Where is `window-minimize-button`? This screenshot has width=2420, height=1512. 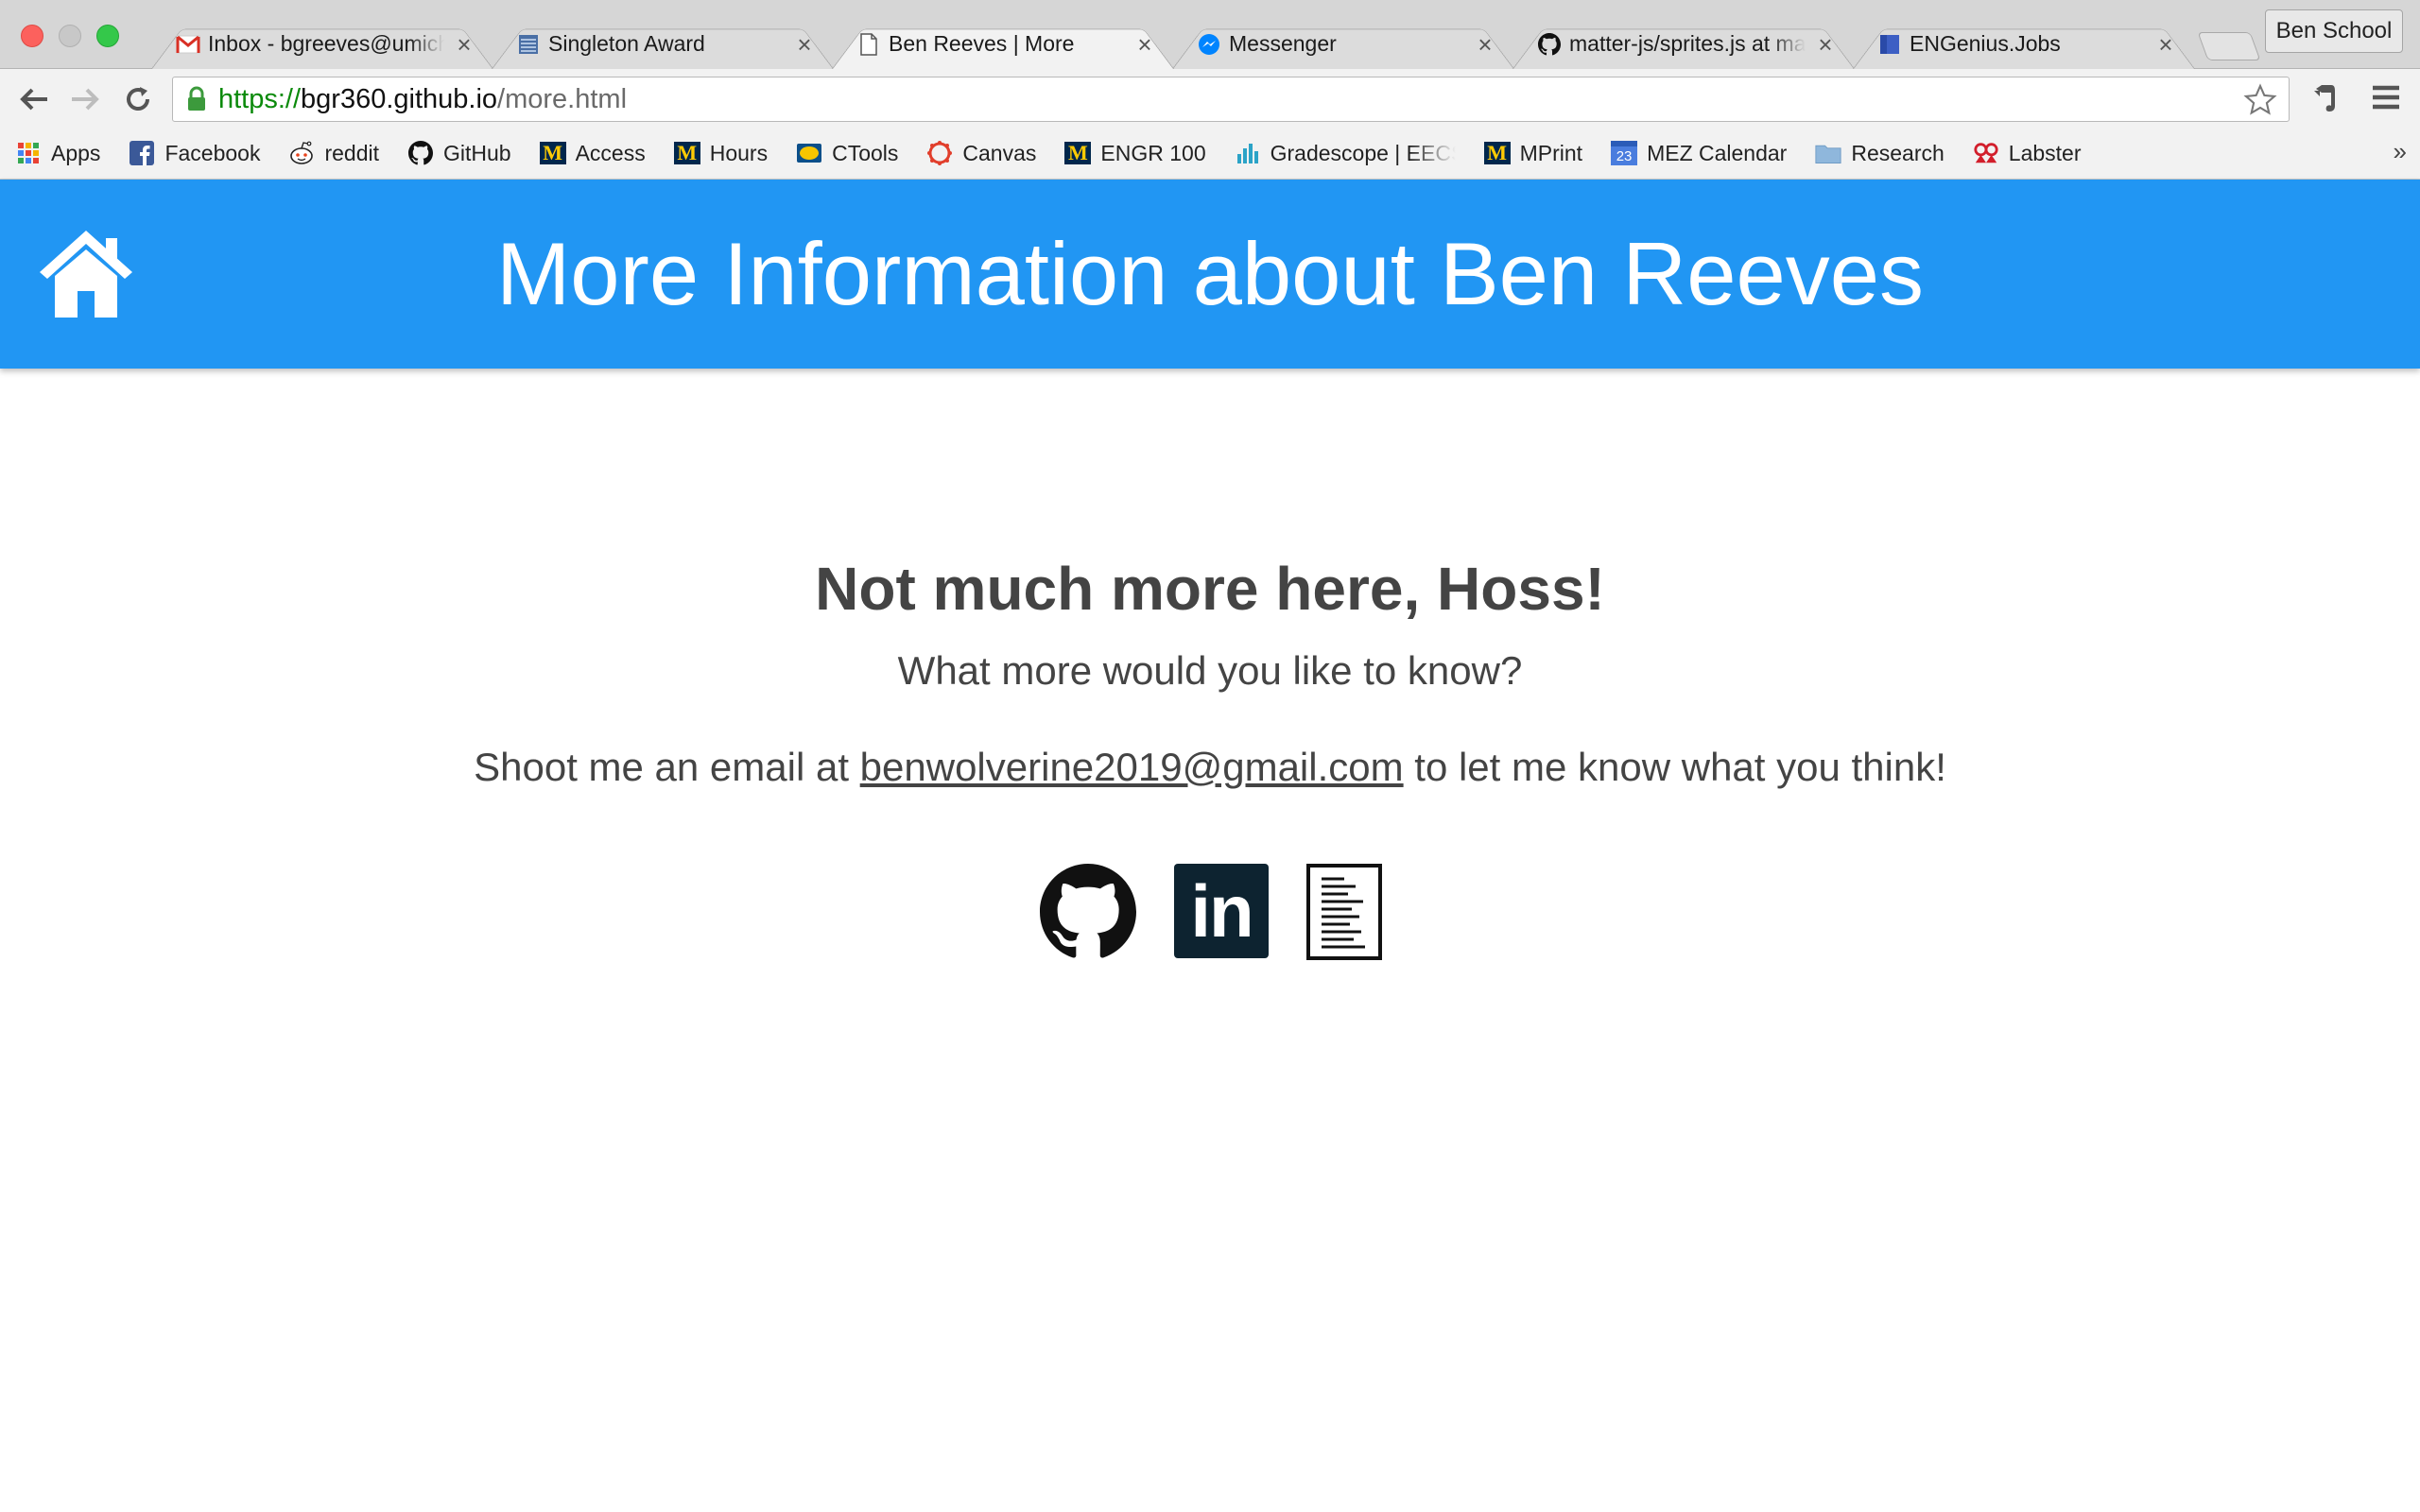 window-minimize-button is located at coordinates (70, 36).